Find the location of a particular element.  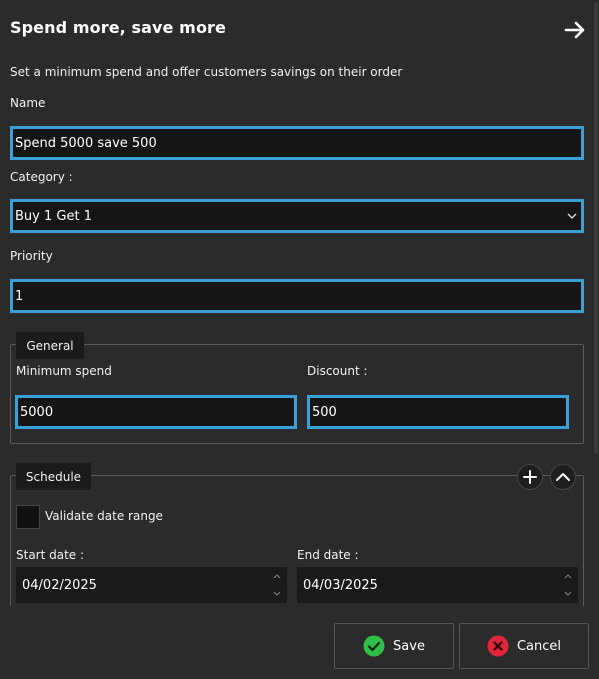

panel-footer: Save Cancel is located at coordinates (299, 642).